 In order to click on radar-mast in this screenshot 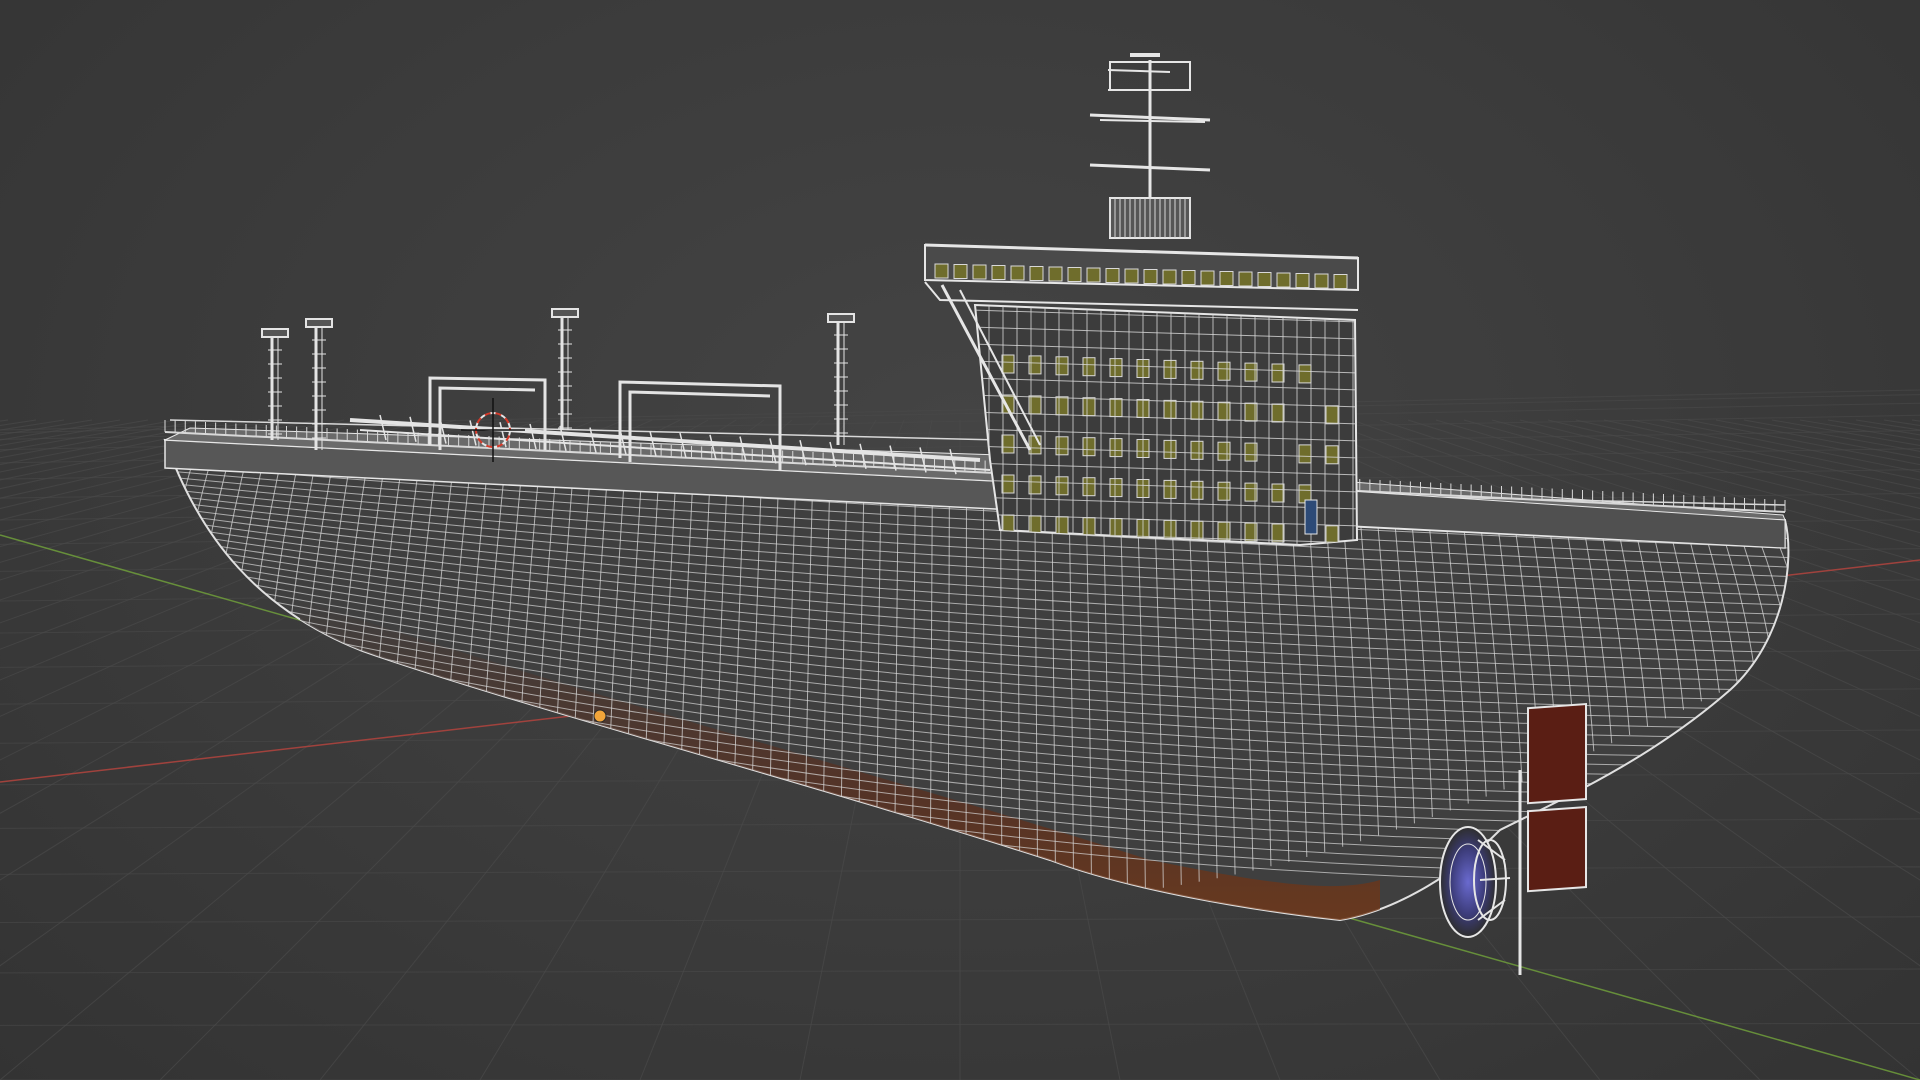, I will do `click(1150, 146)`.